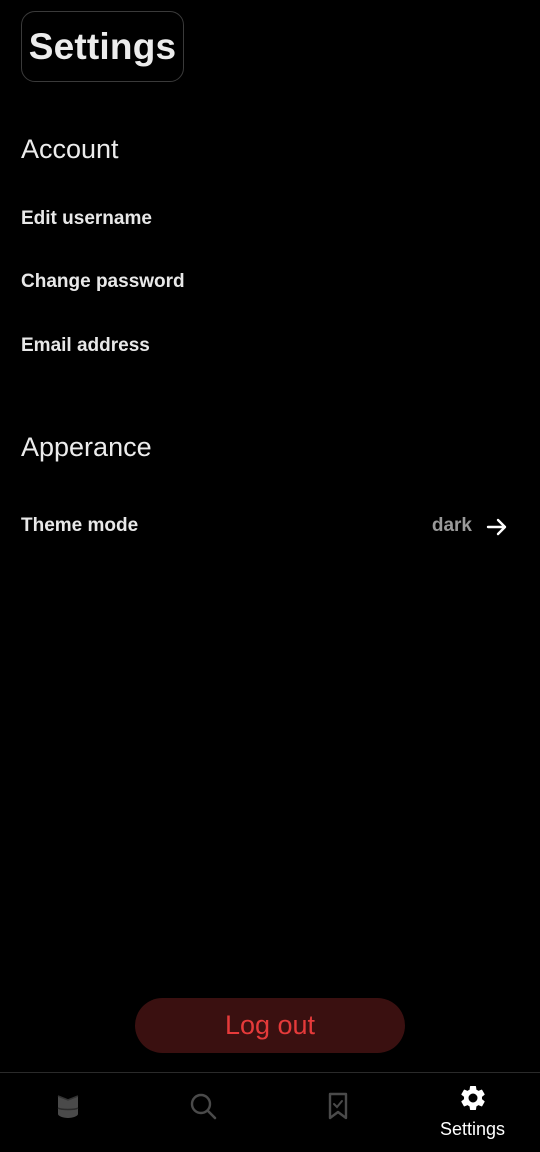  I want to click on page-title: Settings, so click(102, 46).